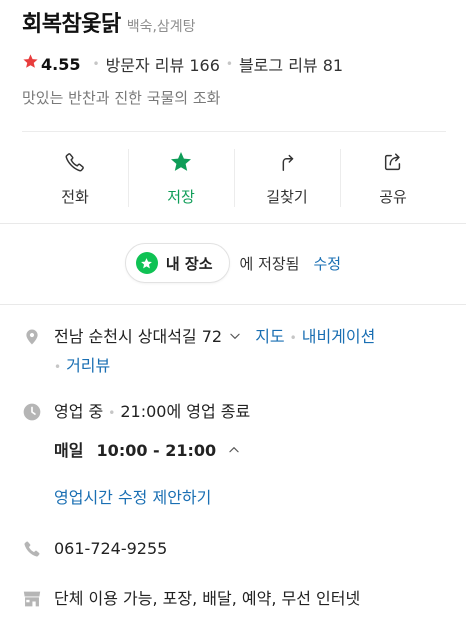  I want to click on navigation-link: 내비게이션, so click(339, 336).